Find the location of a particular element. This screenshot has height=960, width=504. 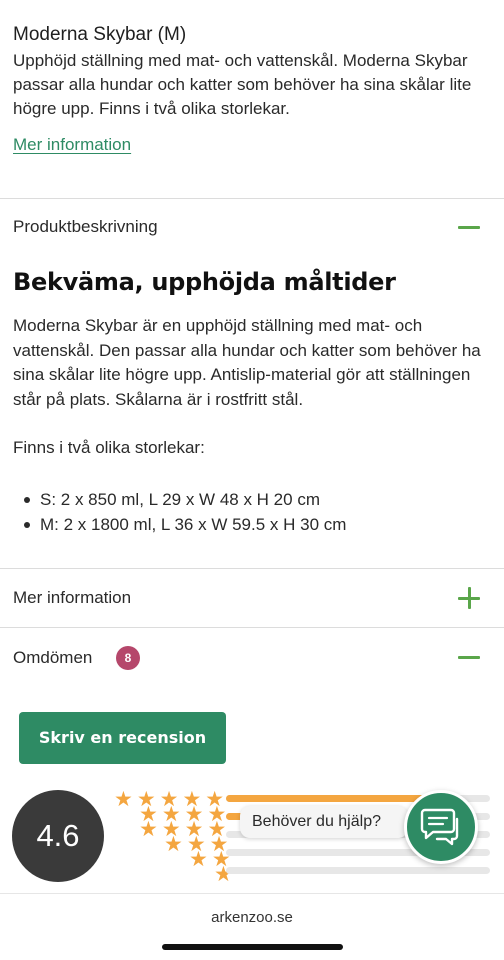

average-rating-circle: 4.6 is located at coordinates (58, 836).